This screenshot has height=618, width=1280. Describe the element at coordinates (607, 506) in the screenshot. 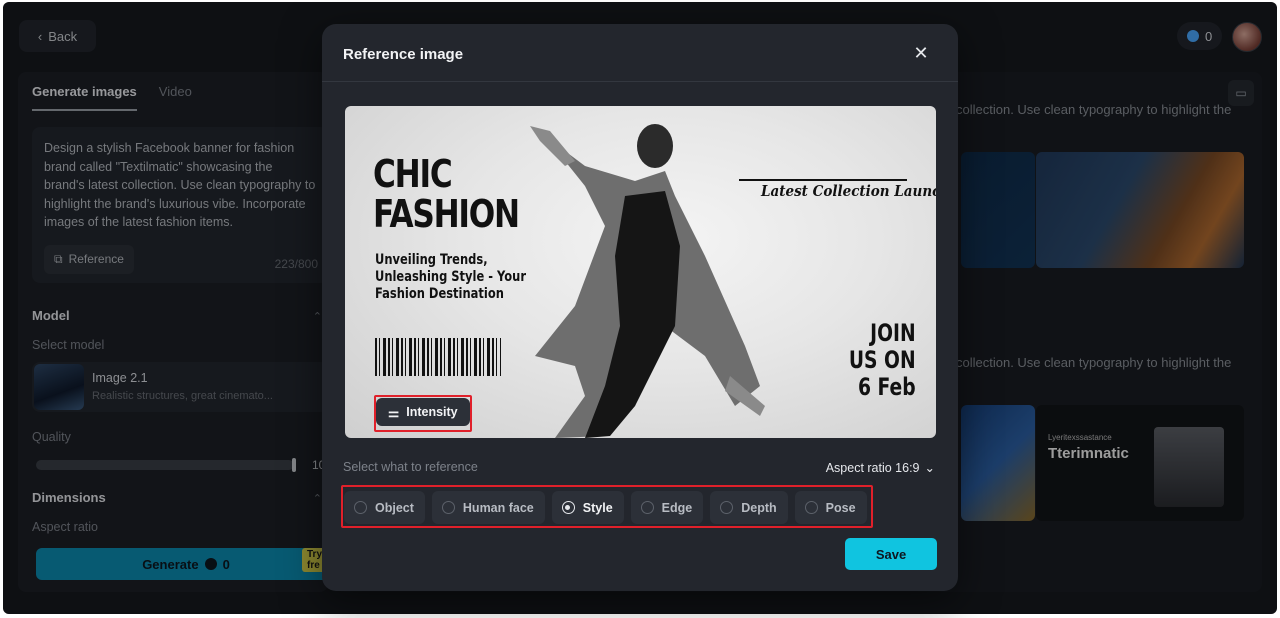

I see `highlight-box-options` at that location.